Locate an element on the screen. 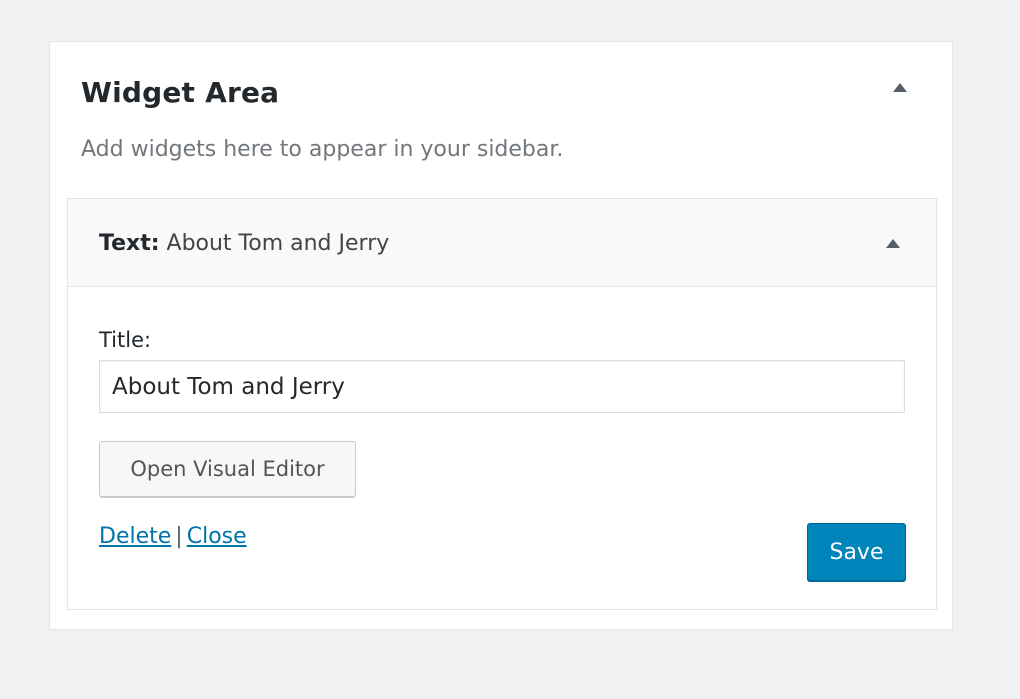 Image resolution: width=1020 pixels, height=699 pixels. open-visual-editor-button: Open Visual Editor is located at coordinates (227, 469).